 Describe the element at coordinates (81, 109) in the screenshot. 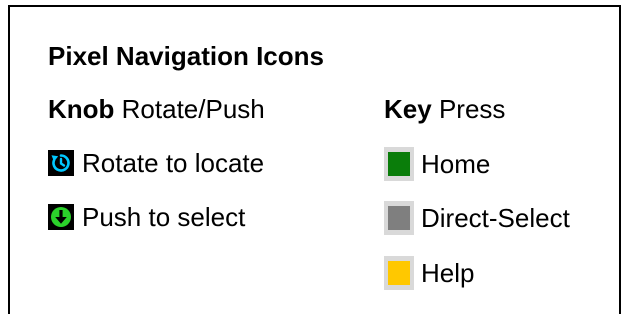

I see `knob-heading-bold: Knob` at that location.